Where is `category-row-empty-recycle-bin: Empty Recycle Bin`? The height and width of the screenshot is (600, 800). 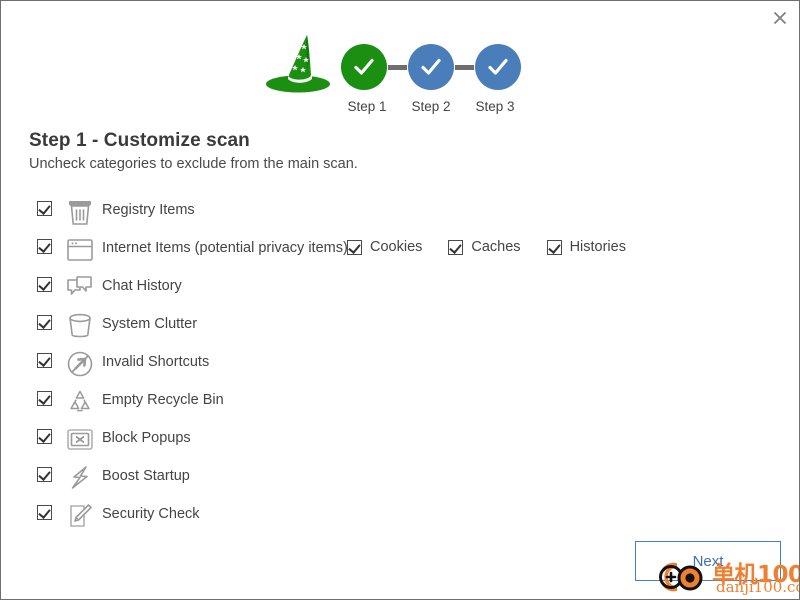
category-row-empty-recycle-bin: Empty Recycle Bin is located at coordinates (400, 402).